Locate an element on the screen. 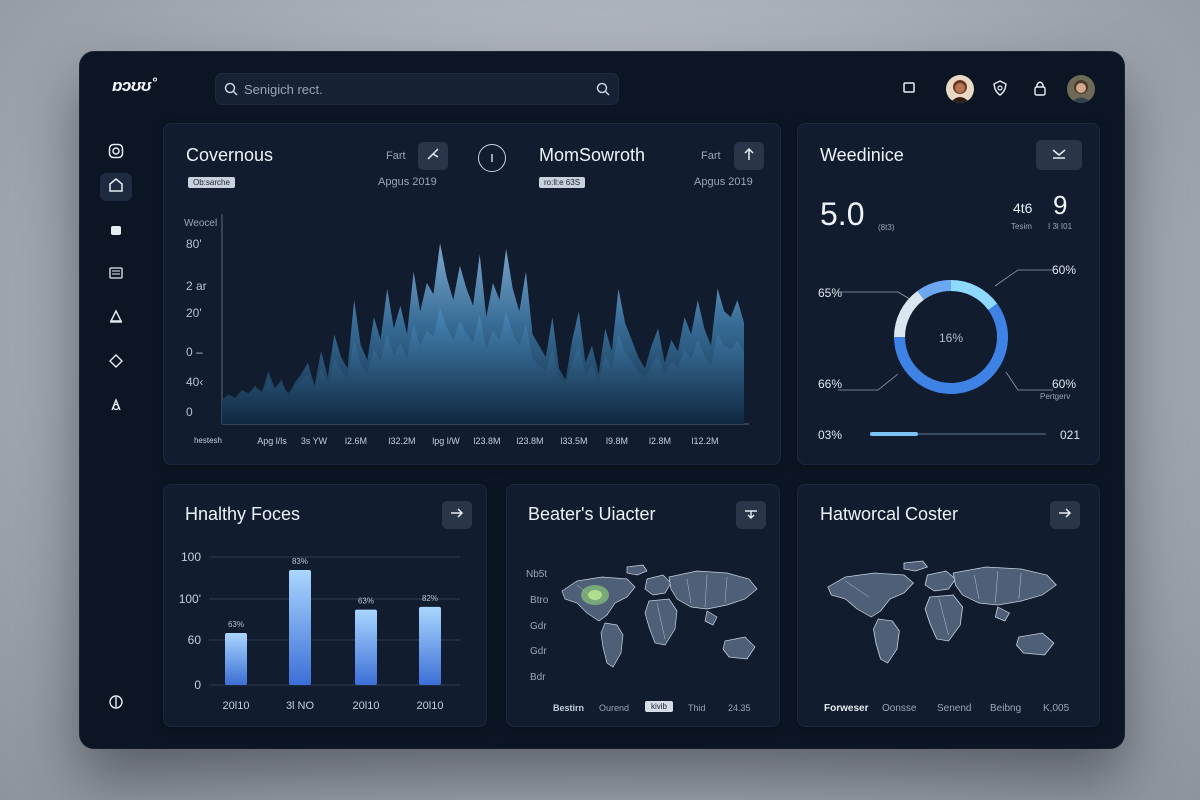 The image size is (1200, 800). map-y-label-3: Gdr is located at coordinates (538, 626).